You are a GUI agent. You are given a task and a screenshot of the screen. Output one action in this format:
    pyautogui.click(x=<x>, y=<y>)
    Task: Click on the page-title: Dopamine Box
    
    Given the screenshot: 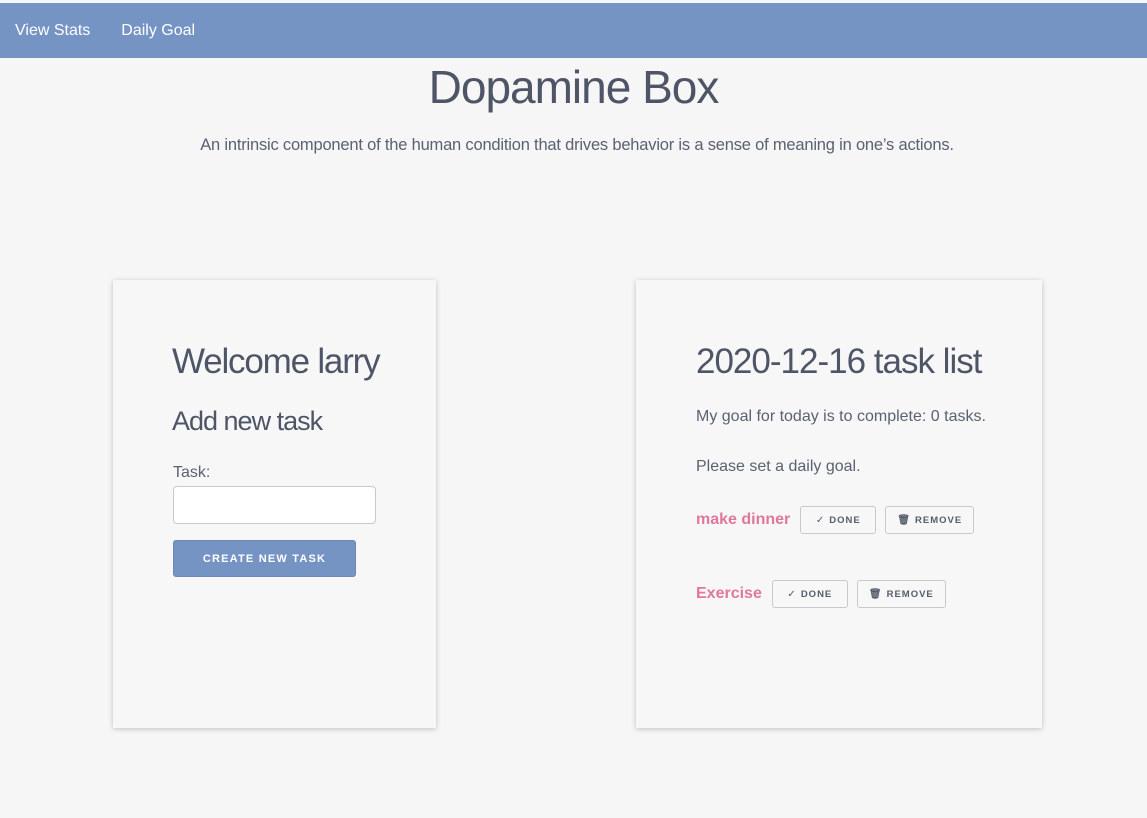 What is the action you would take?
    pyautogui.click(x=574, y=87)
    